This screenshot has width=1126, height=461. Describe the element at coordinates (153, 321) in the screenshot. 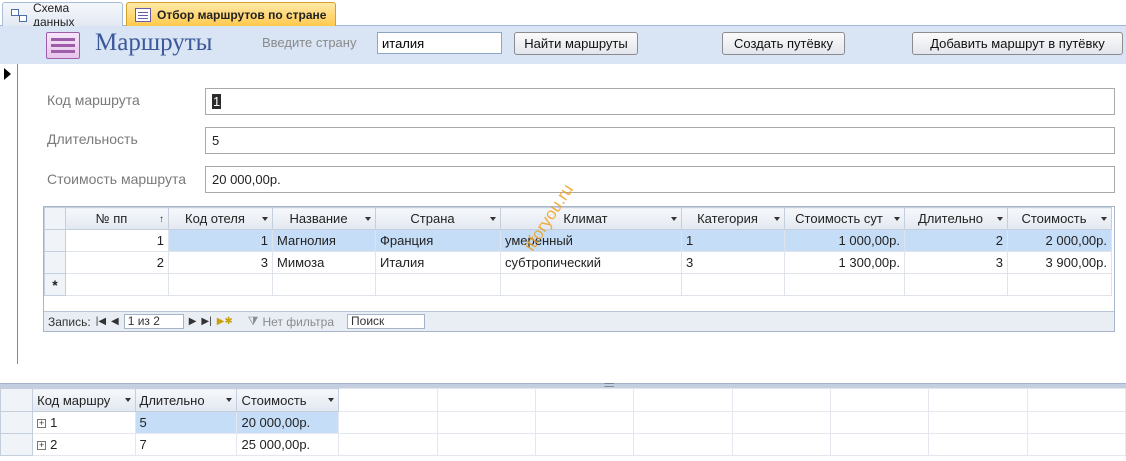

I see `record-position-input: 1 из 2` at that location.